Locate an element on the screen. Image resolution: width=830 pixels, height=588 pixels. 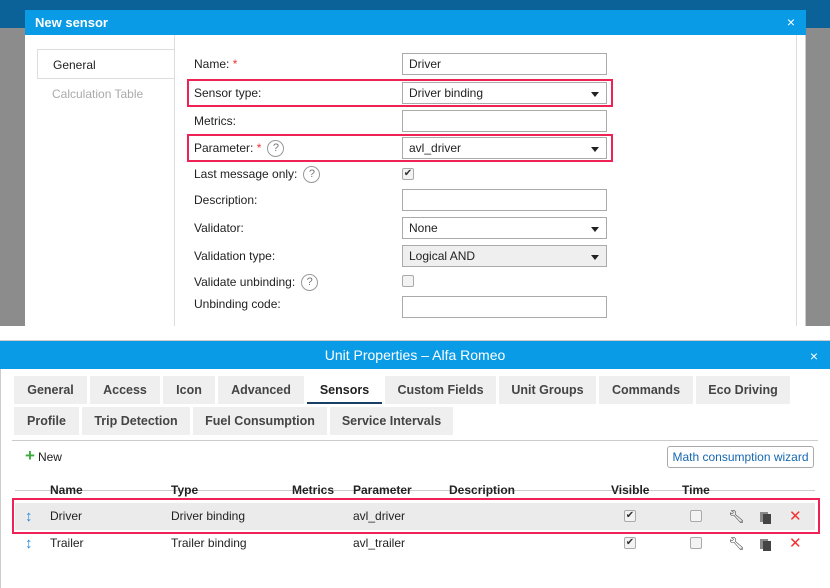
description-input is located at coordinates (504, 200).